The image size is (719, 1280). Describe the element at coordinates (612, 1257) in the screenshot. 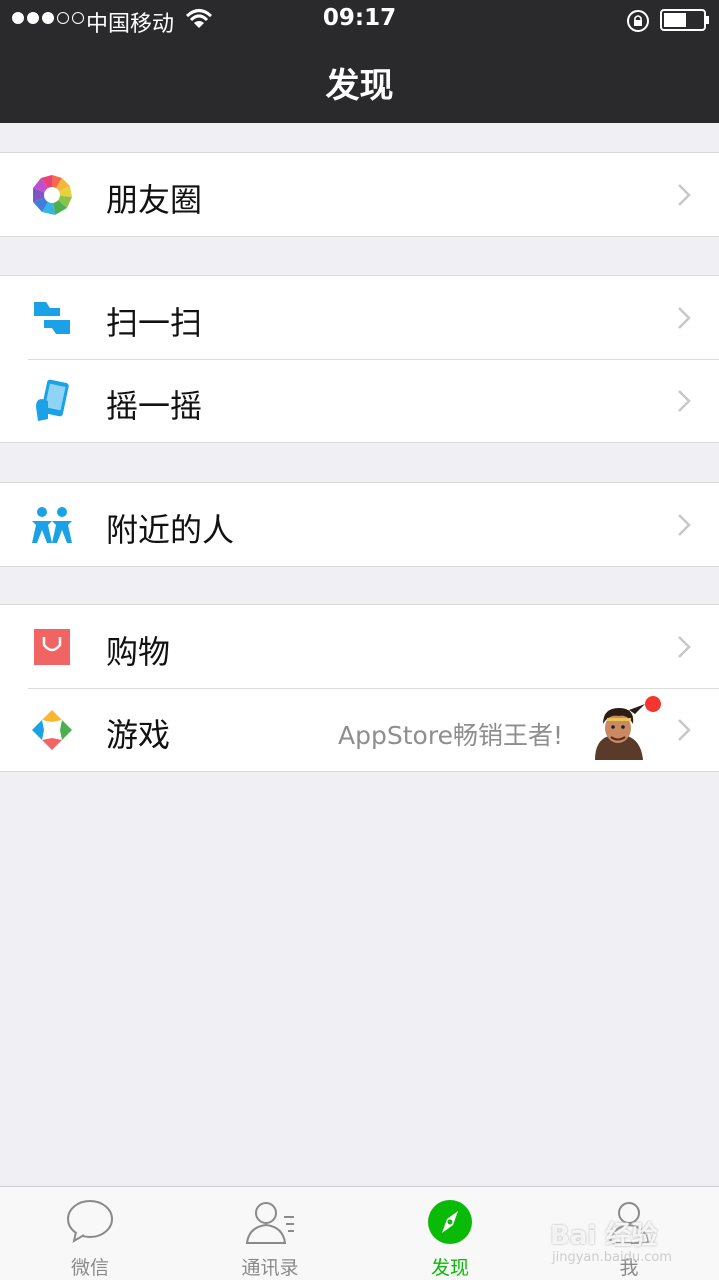

I see `watermark-url: jingyan.baidu.com` at that location.